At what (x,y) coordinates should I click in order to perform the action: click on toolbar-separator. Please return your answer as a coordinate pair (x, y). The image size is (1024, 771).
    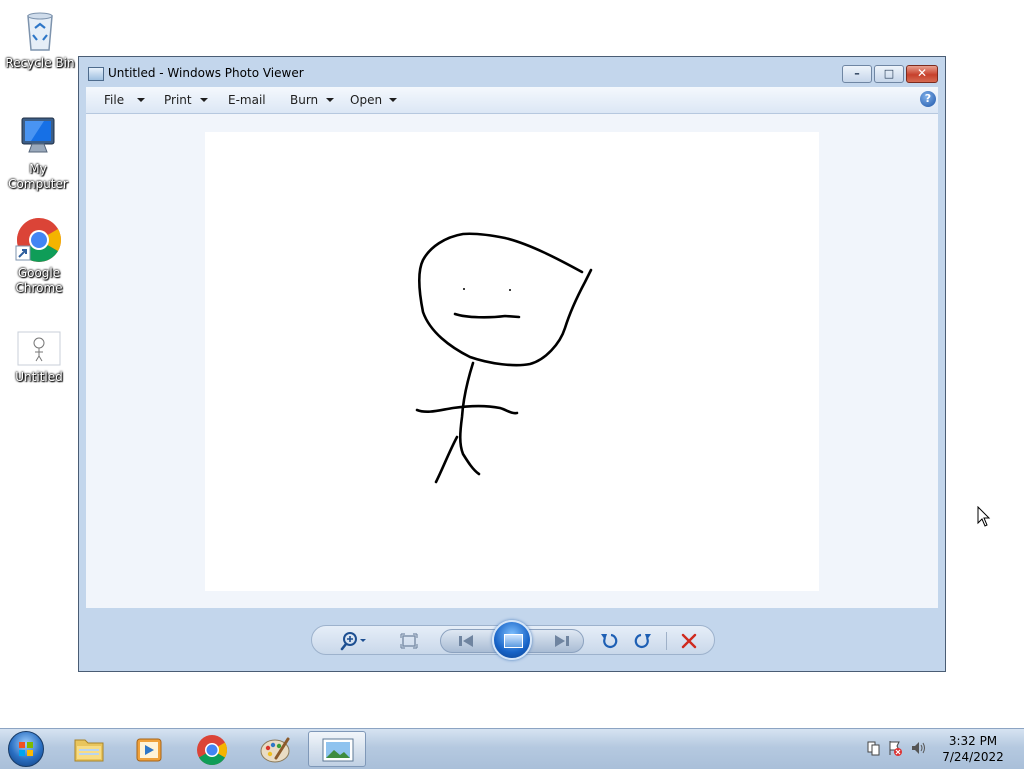
    Looking at the image, I should click on (666, 641).